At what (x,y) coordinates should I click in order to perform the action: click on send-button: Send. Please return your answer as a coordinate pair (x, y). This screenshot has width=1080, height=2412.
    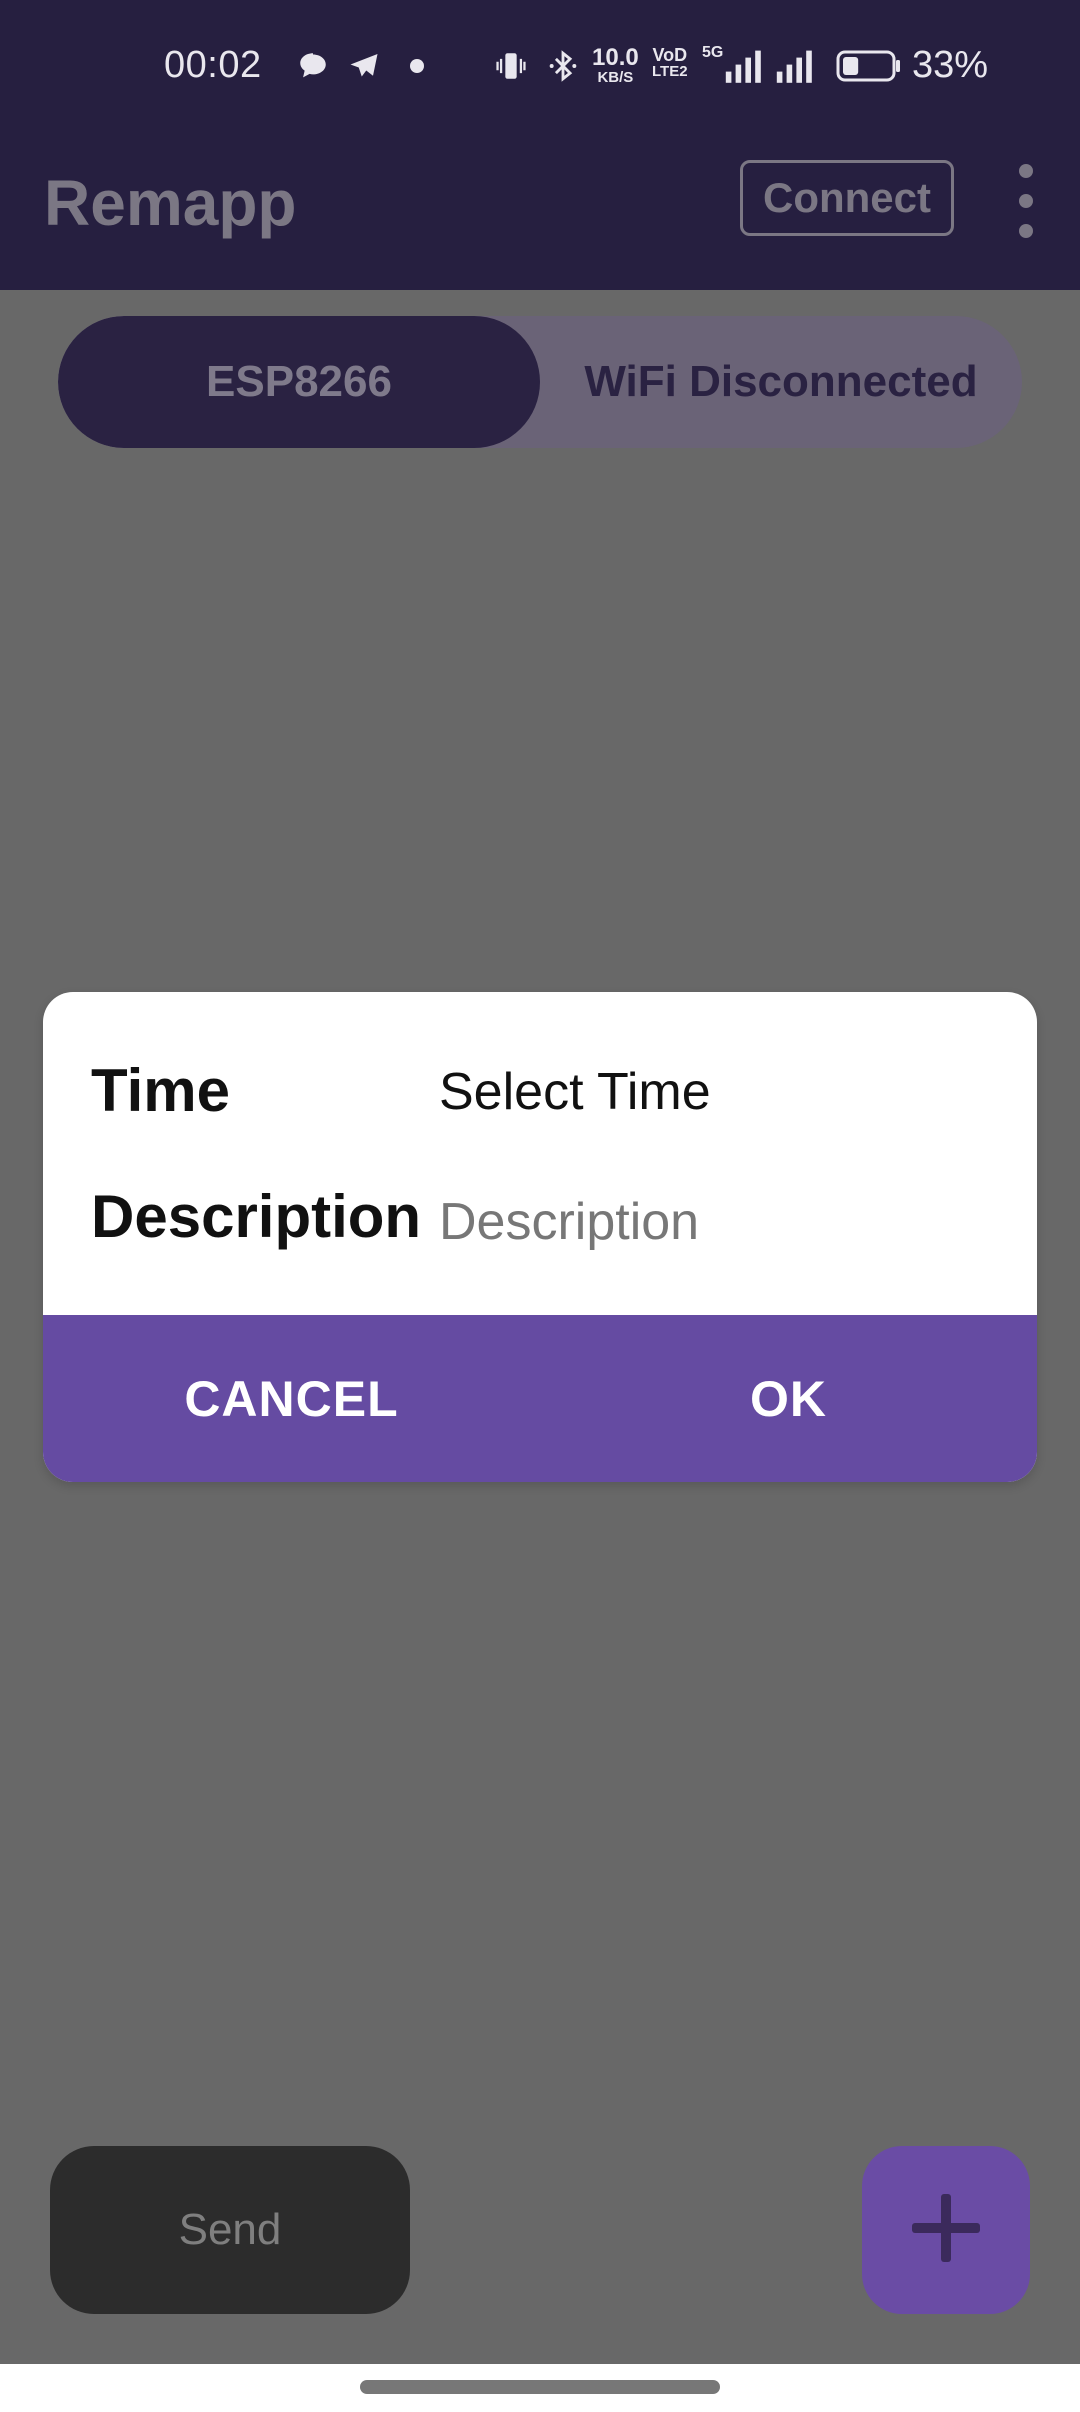
    Looking at the image, I should click on (230, 2230).